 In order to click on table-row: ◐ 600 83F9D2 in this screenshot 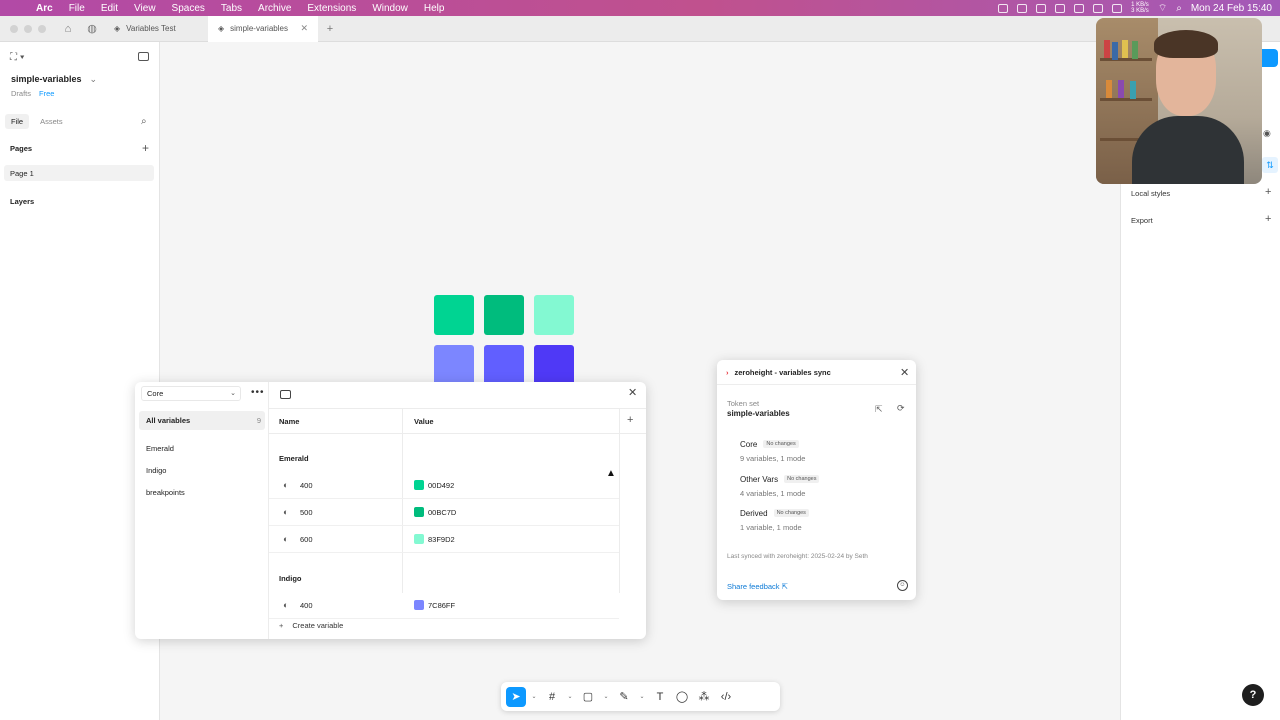, I will do `click(444, 539)`.